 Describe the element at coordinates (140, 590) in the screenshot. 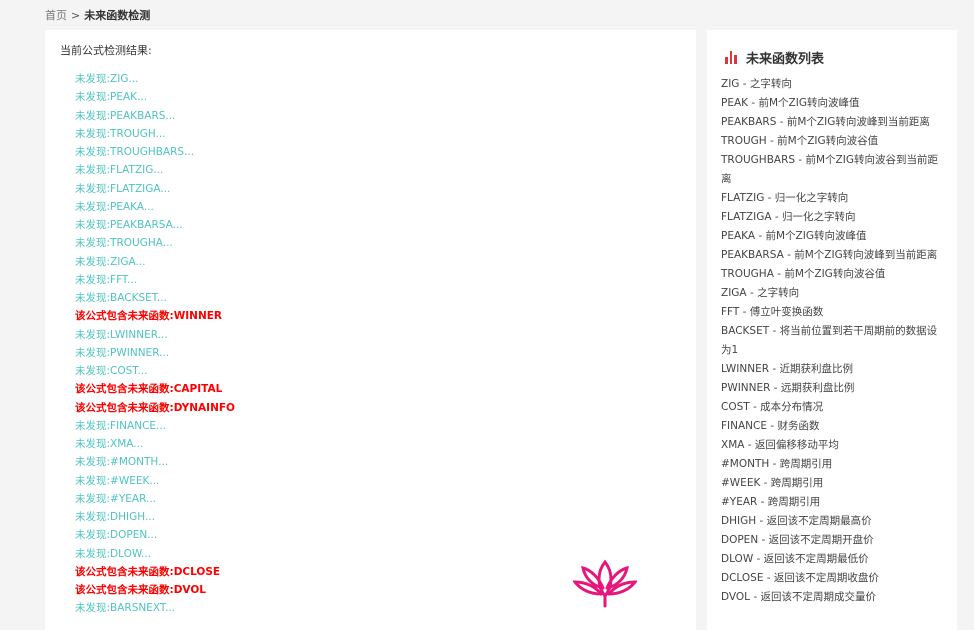

I see `result-item-found: 该公式包含未来函数:DVOL` at that location.